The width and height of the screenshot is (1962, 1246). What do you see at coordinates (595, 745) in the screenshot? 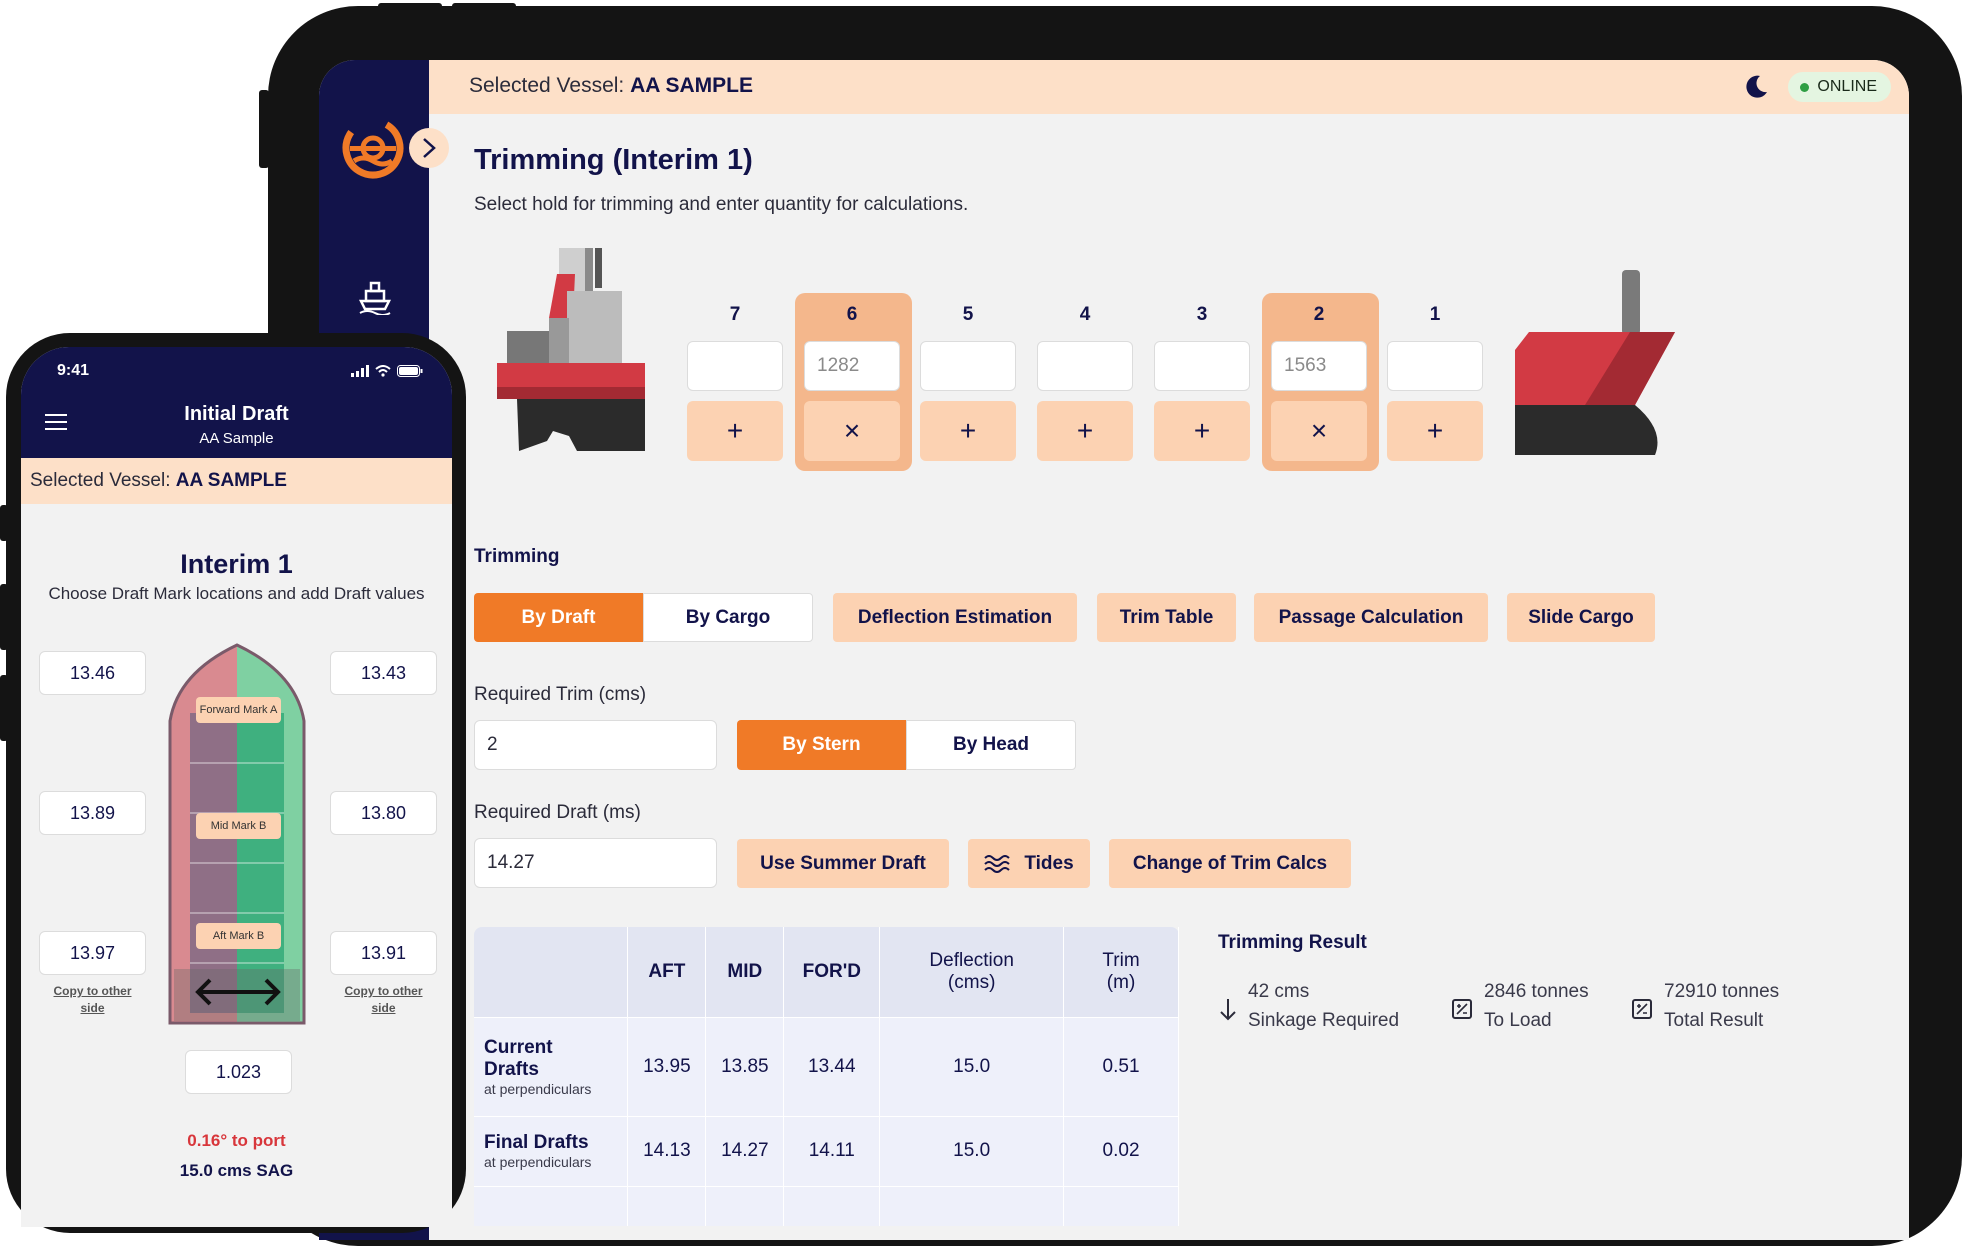
I see `required-trim-input: 2` at bounding box center [595, 745].